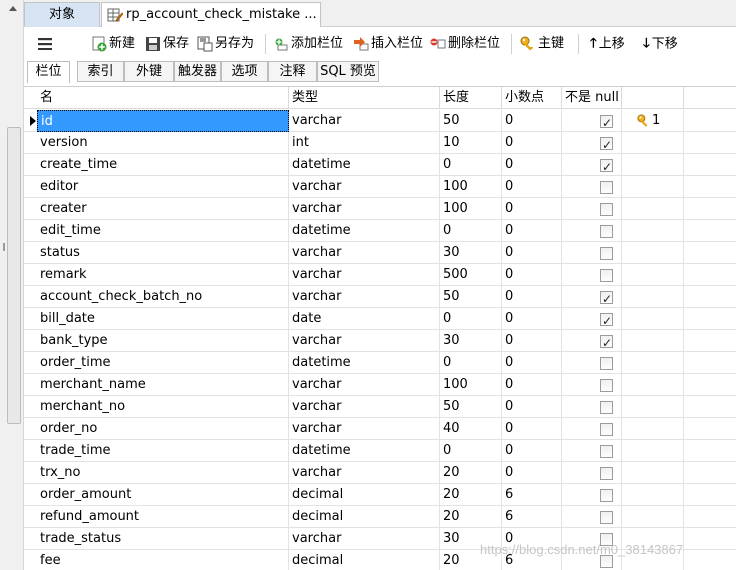 The width and height of the screenshot is (736, 570). I want to click on tab-comments: 注释, so click(292, 71).